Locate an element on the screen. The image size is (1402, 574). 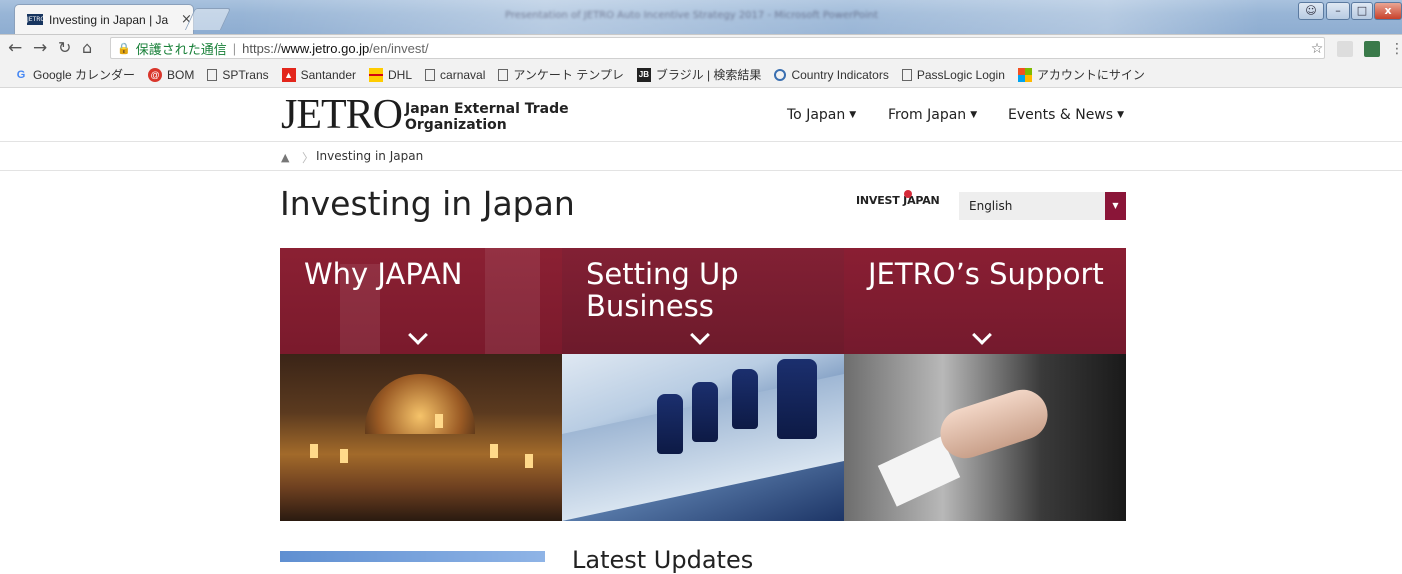
bookmark-label: DHL is located at coordinates (400, 74).